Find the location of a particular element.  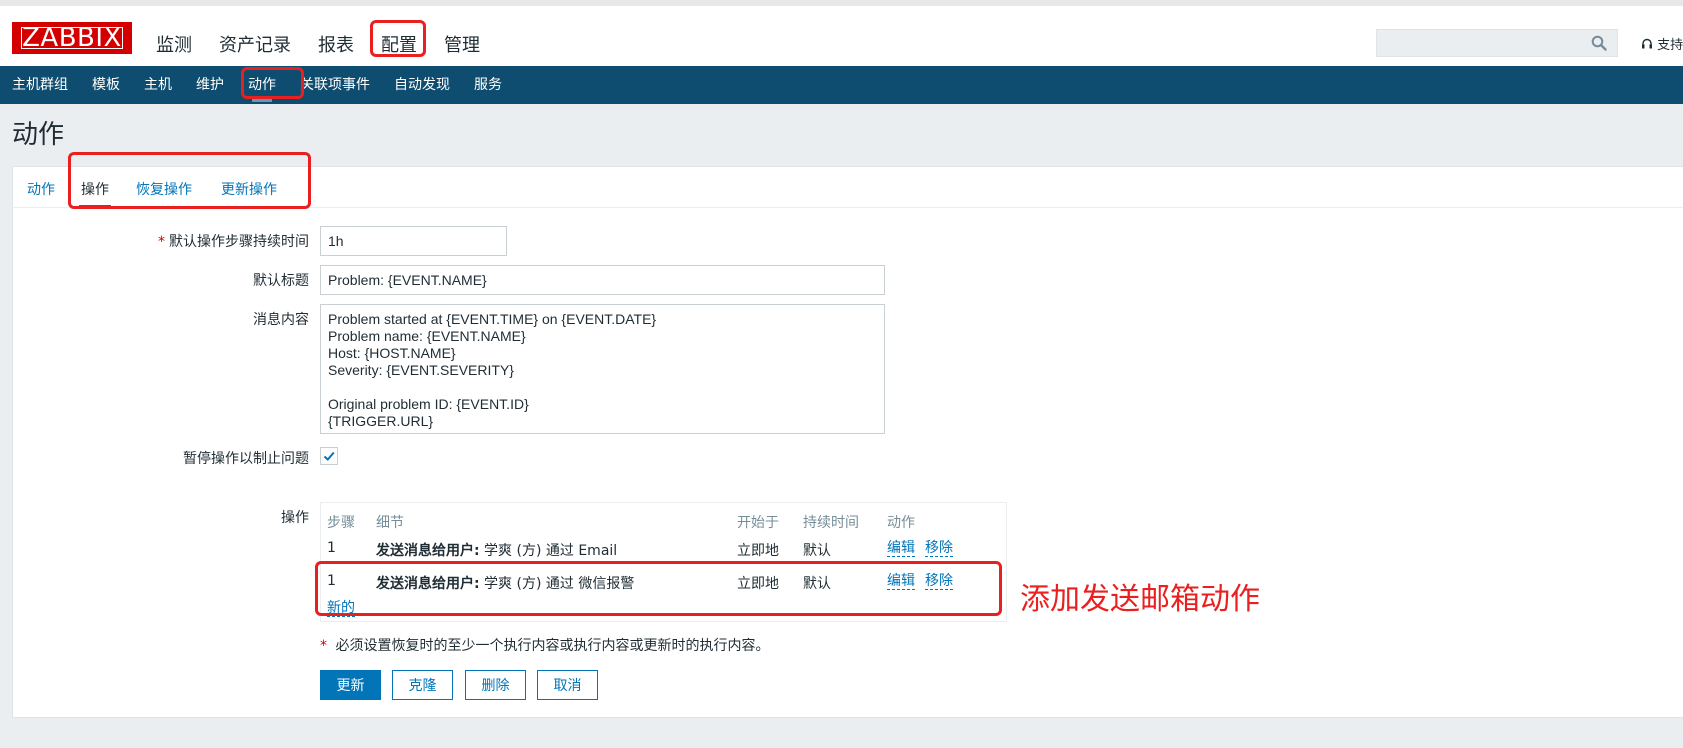

update-button: 更新 is located at coordinates (350, 685).